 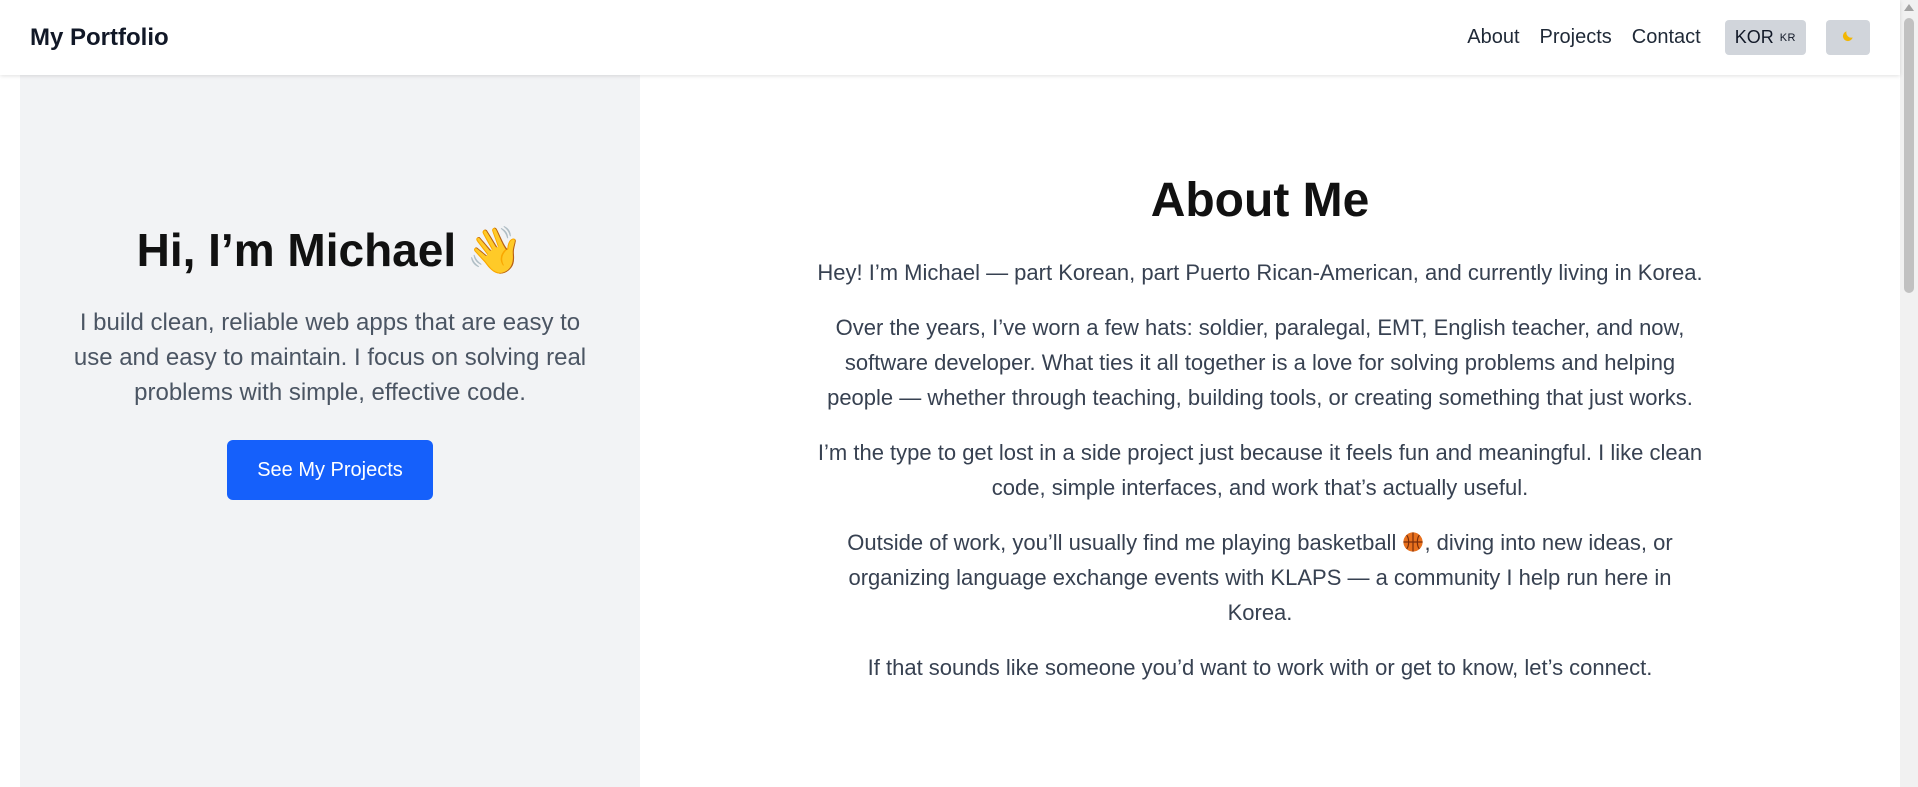 I want to click on nav-link-contact: Contact, so click(x=1666, y=37).